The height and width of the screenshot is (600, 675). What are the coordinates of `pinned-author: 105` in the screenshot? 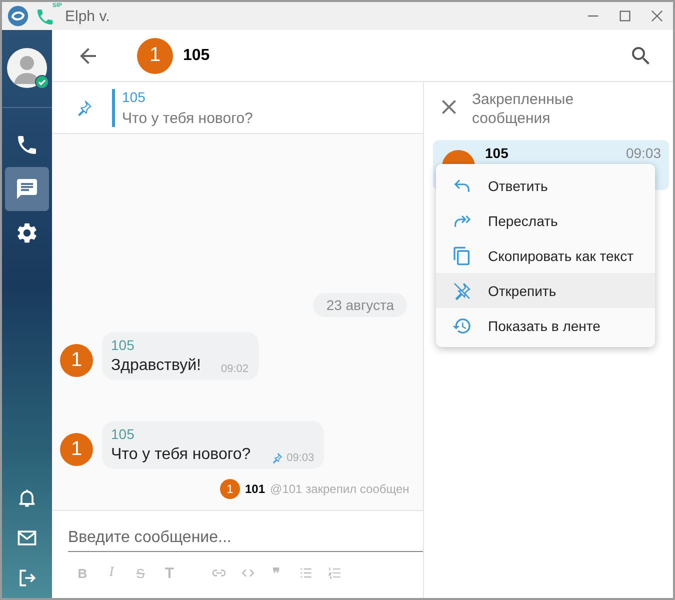 It's located at (134, 96).